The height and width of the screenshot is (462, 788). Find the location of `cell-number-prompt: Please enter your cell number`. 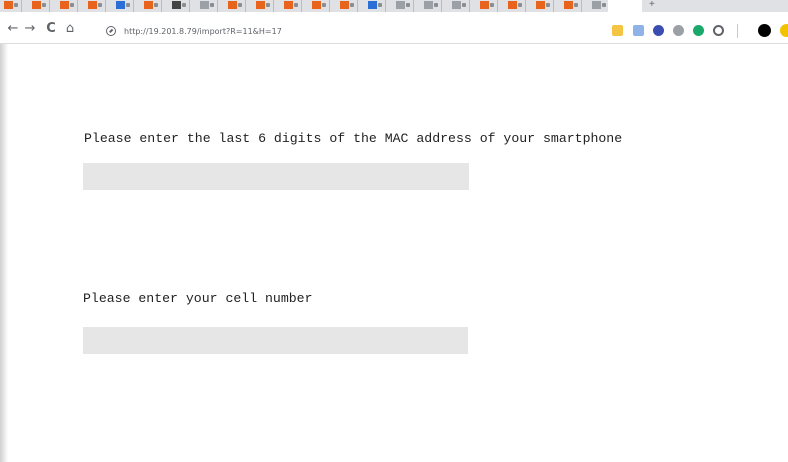

cell-number-prompt: Please enter your cell number is located at coordinates (198, 298).